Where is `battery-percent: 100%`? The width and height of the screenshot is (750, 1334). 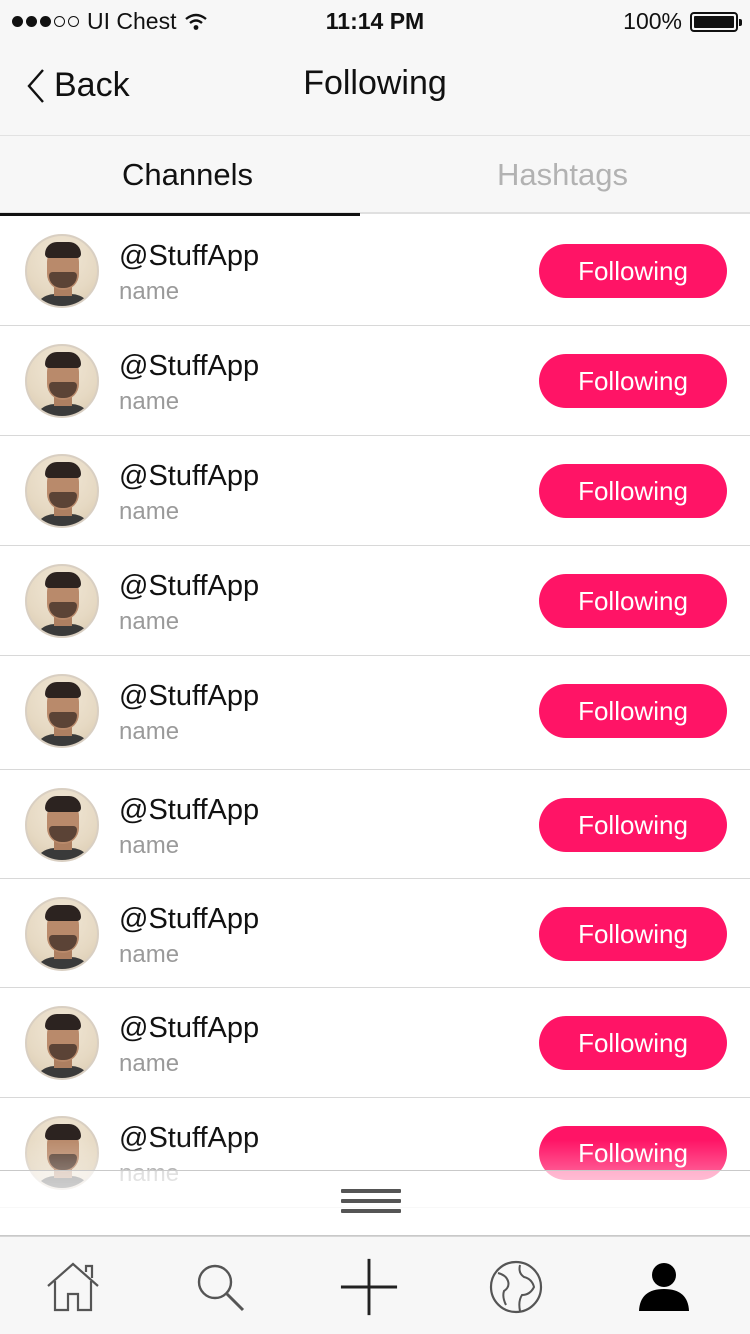
battery-percent: 100% is located at coordinates (652, 21).